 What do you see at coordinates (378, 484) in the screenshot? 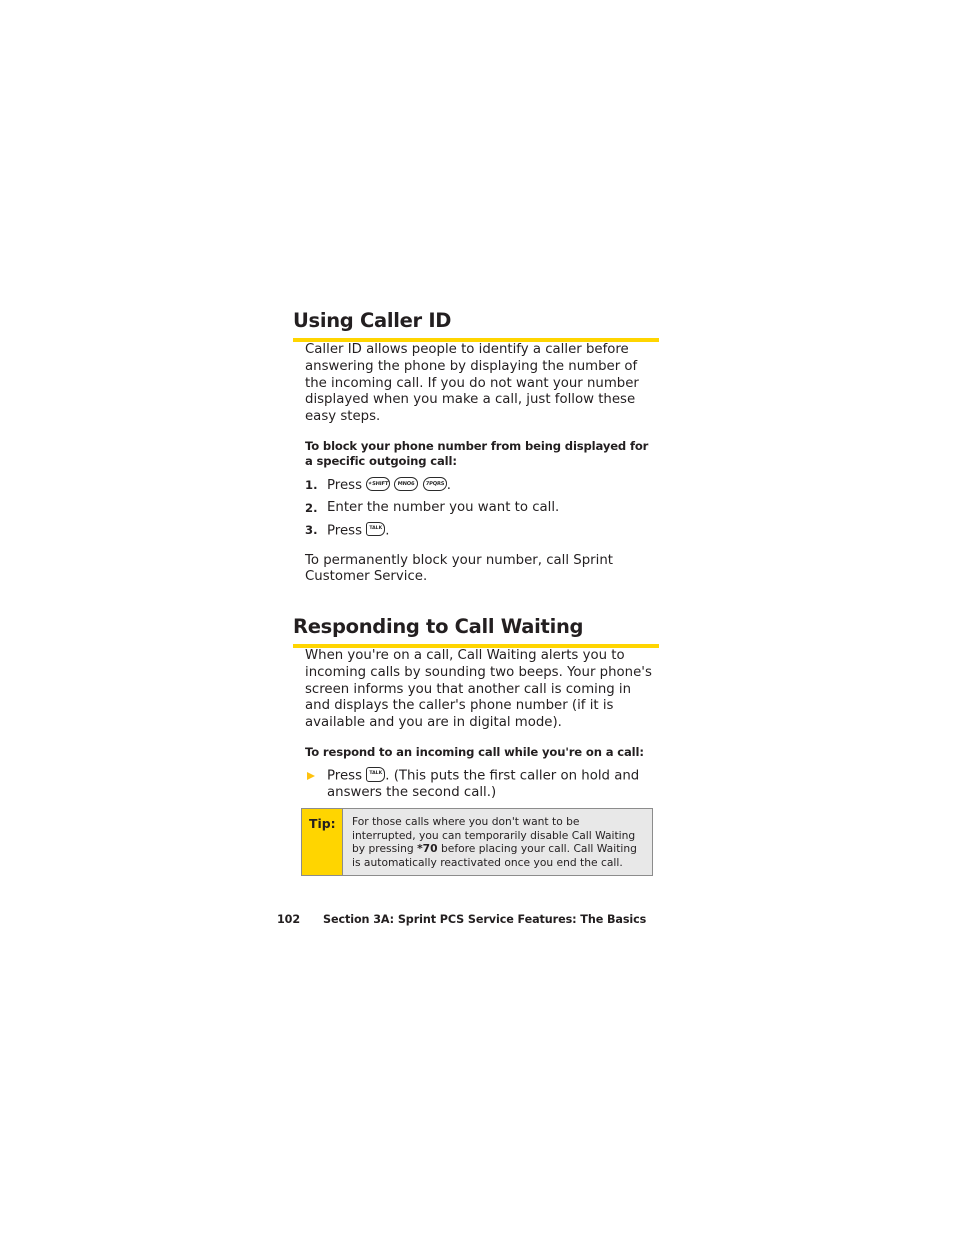
I see `star-shift-key-icon: ✶SHIFT` at bounding box center [378, 484].